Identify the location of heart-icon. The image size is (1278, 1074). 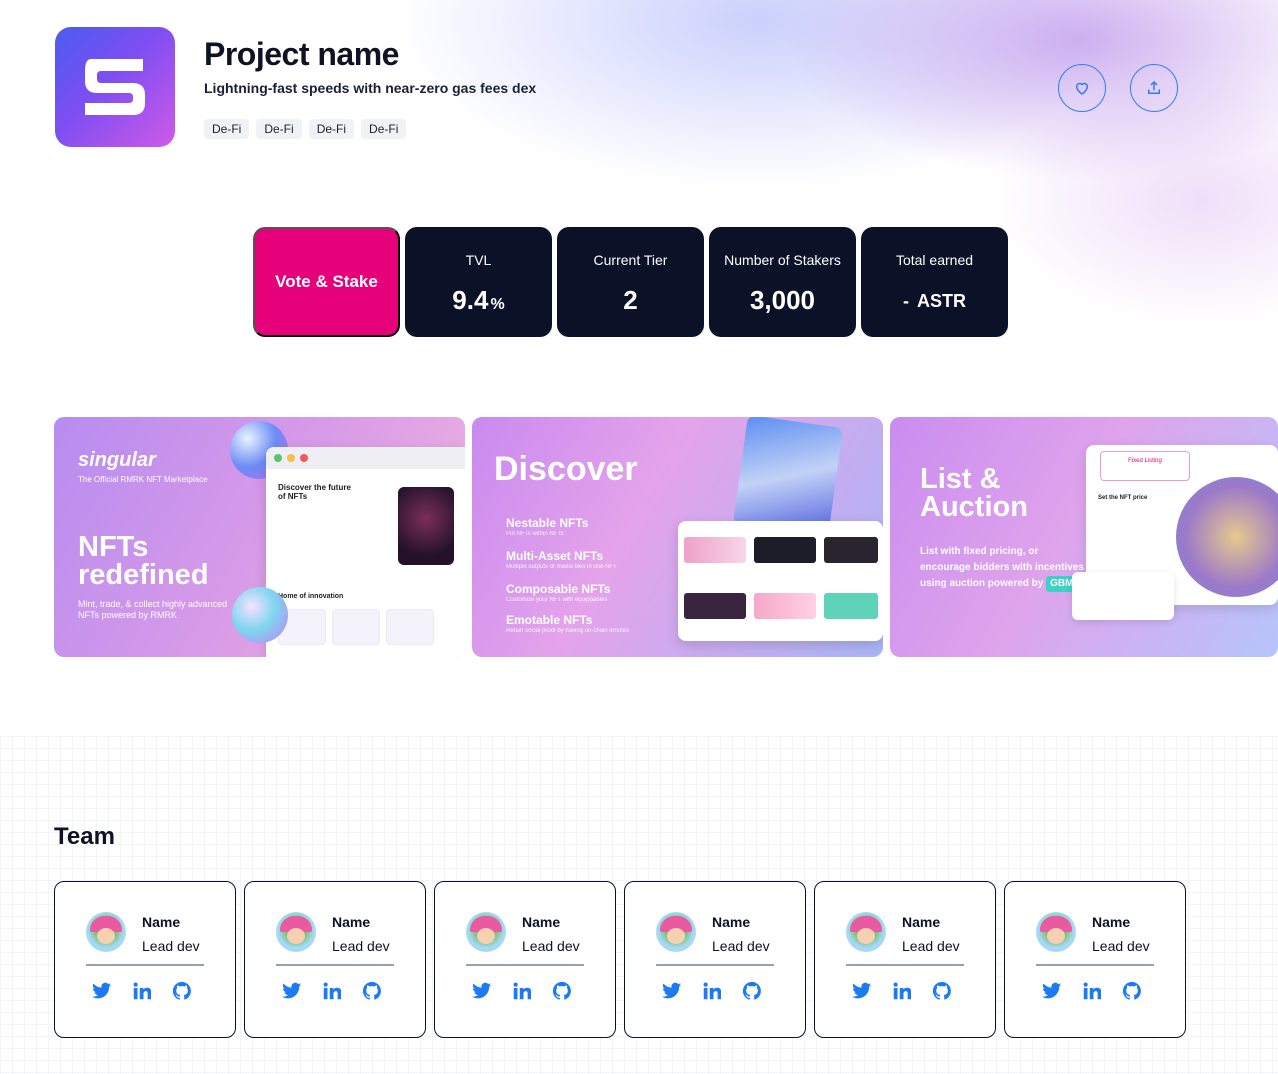
(1082, 88).